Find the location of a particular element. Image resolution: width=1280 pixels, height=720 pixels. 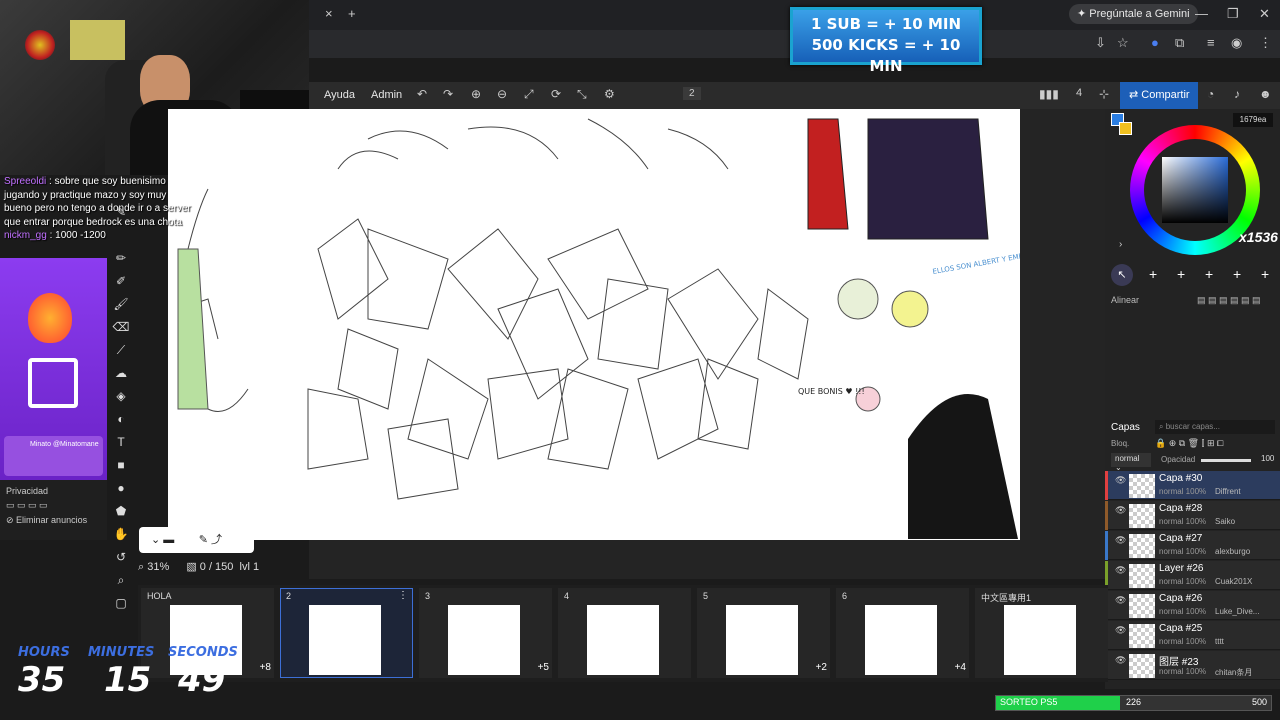

profile-avatar: ◉ is located at coordinates (1236, 43).